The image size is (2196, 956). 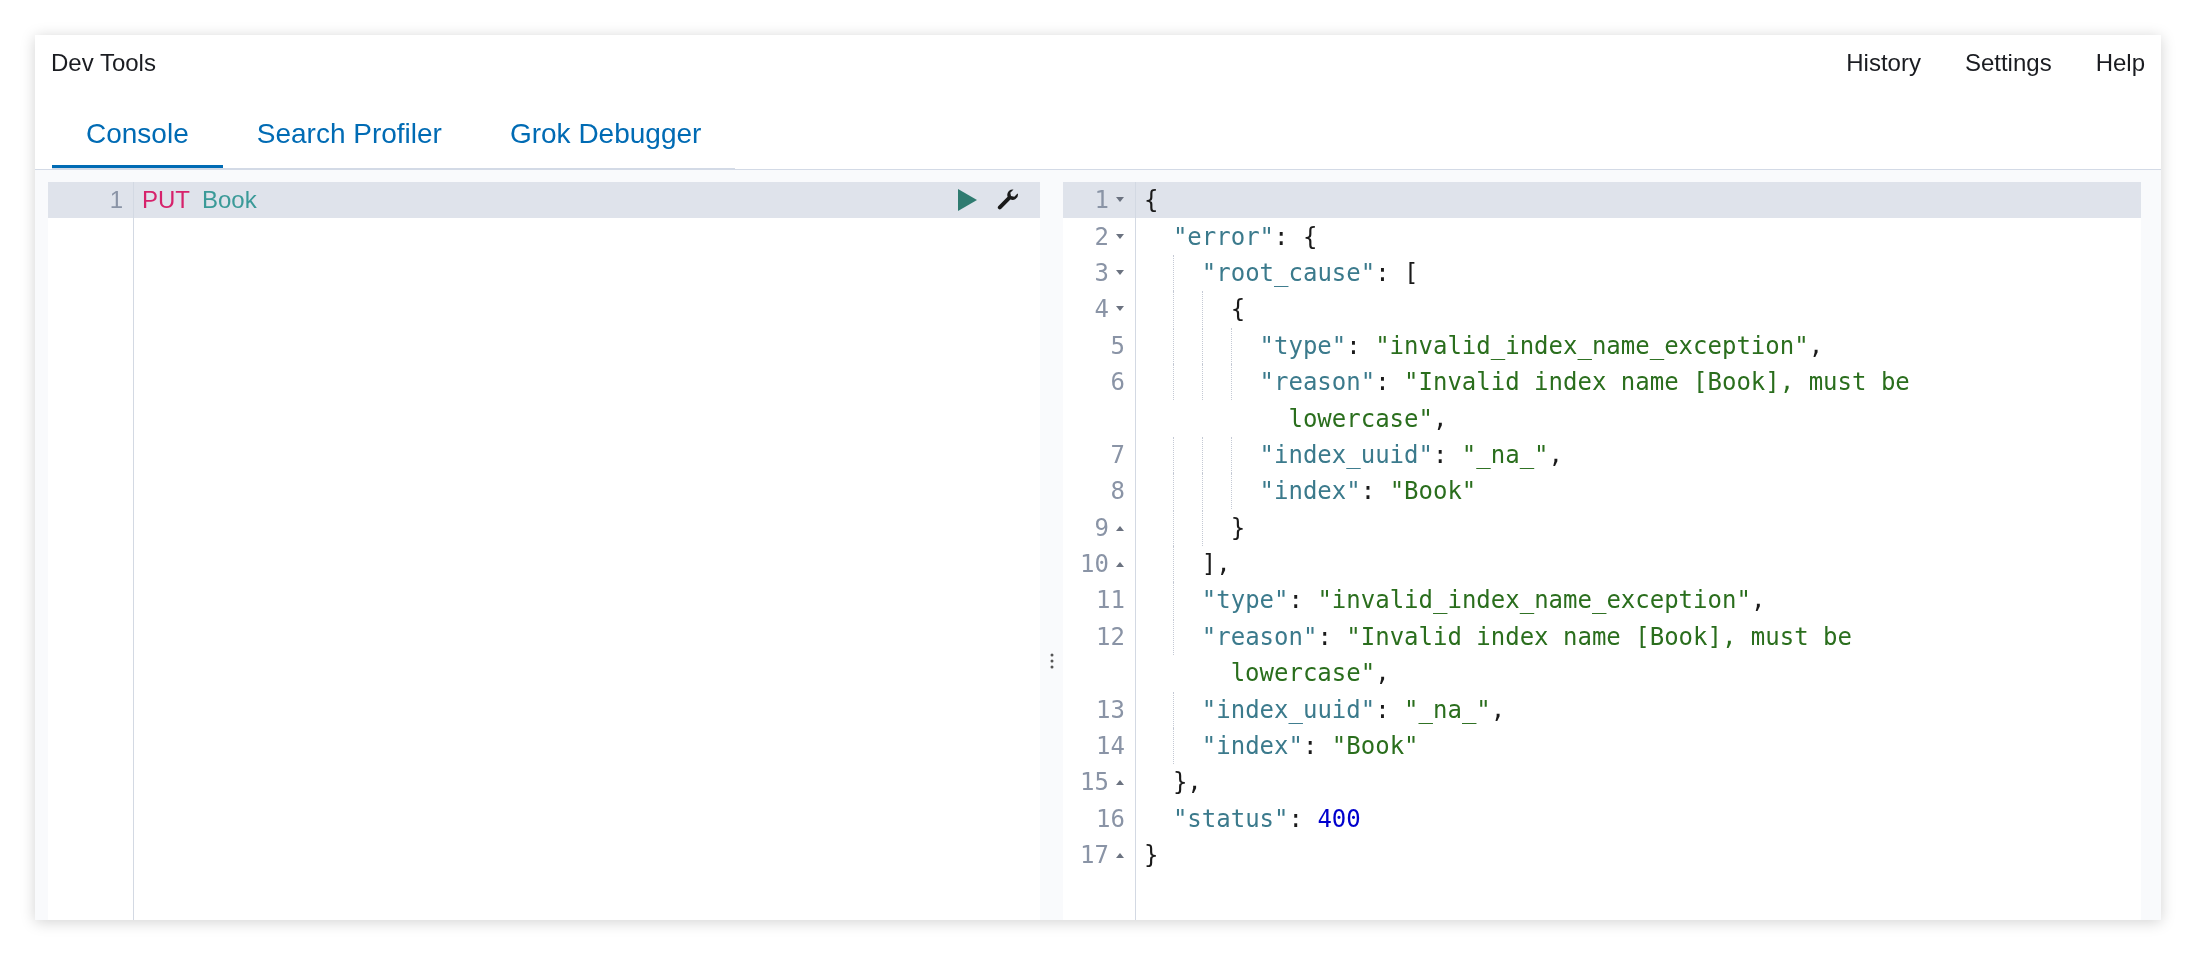 I want to click on line-number: 15, so click(x=1094, y=783).